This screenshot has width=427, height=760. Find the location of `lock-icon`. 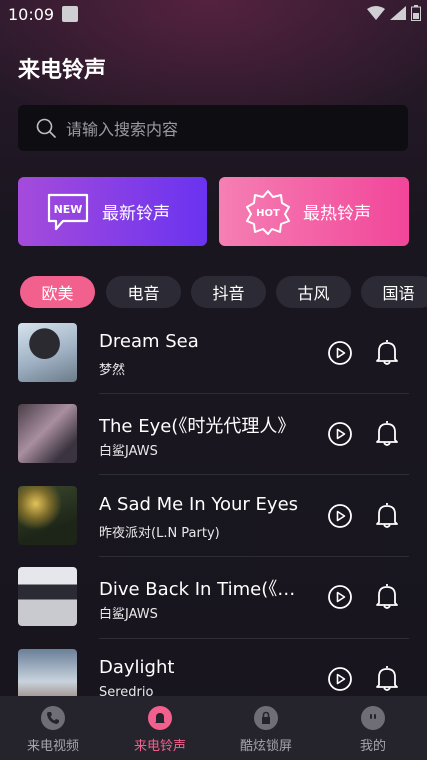

lock-icon is located at coordinates (266, 718).